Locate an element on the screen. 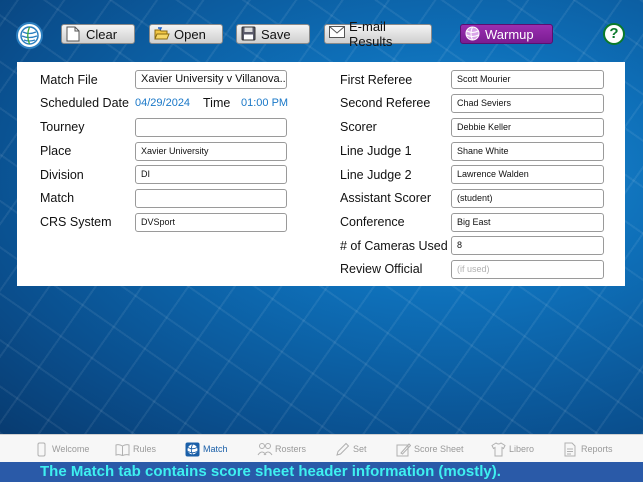  second-referee-label: Second Referee is located at coordinates (385, 103).